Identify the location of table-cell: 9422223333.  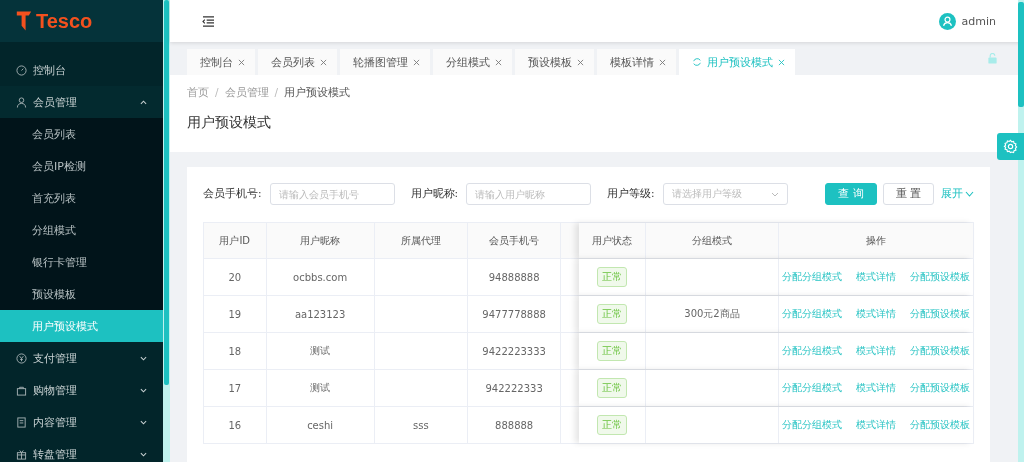
(515, 351).